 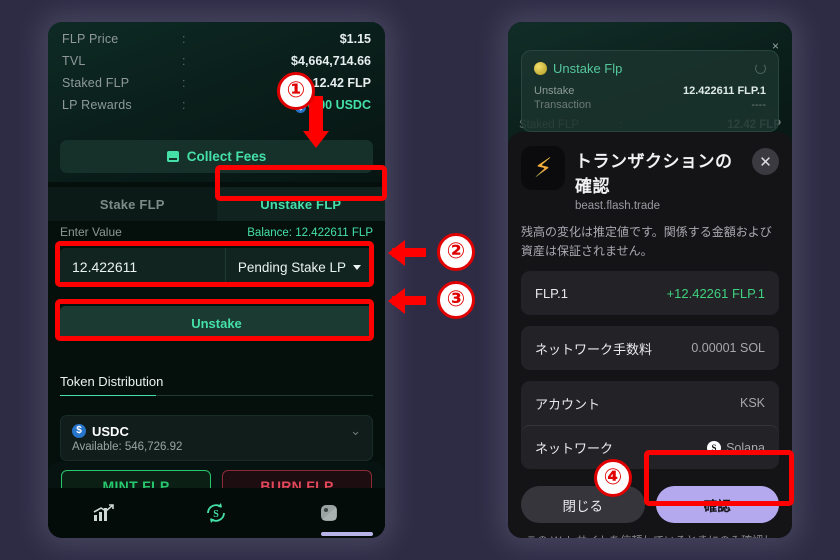 What do you see at coordinates (316, 139) in the screenshot?
I see `arrow-1-head` at bounding box center [316, 139].